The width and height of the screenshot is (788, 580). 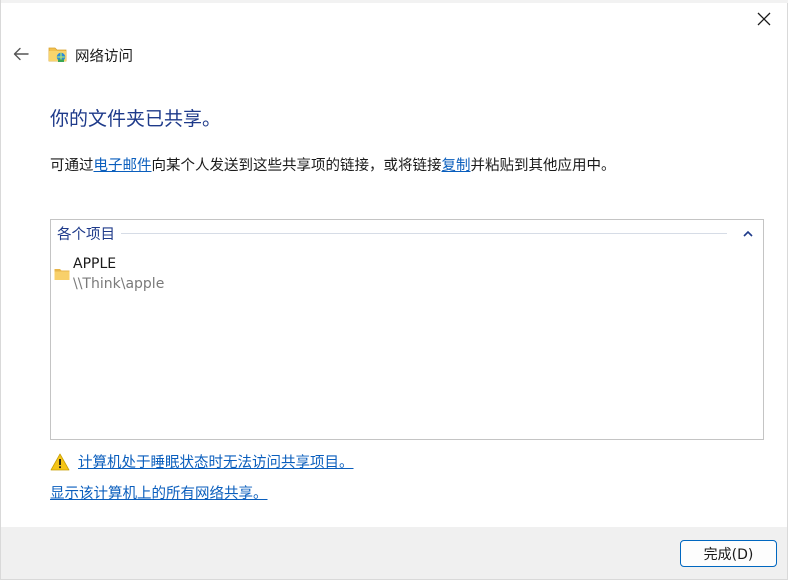 I want to click on network-folder-icon, so click(x=57, y=54).